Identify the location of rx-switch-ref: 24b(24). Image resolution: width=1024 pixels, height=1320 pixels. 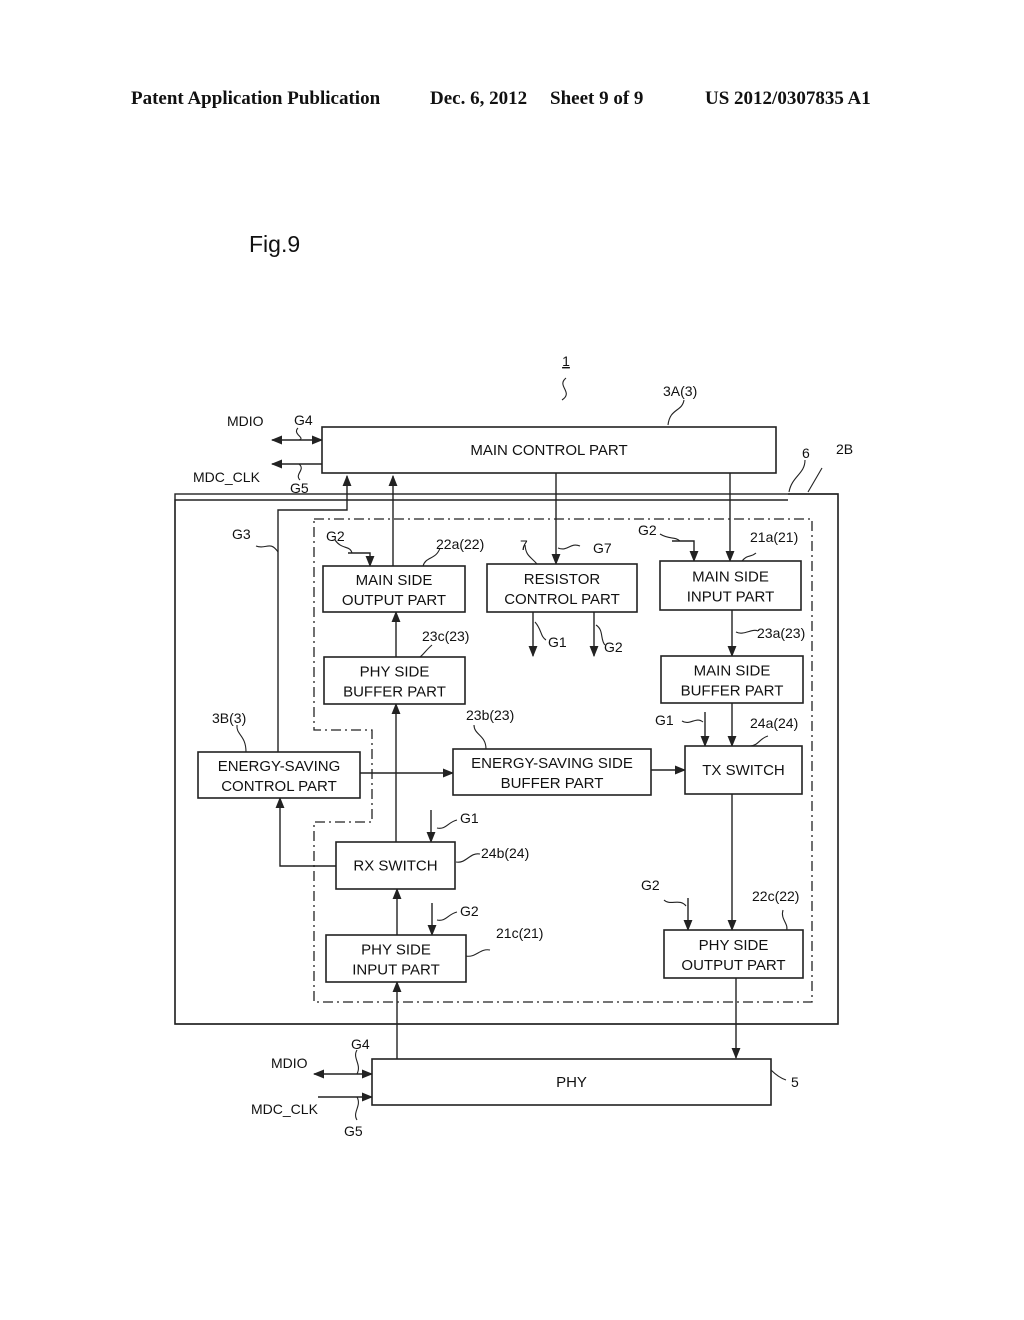
(505, 853).